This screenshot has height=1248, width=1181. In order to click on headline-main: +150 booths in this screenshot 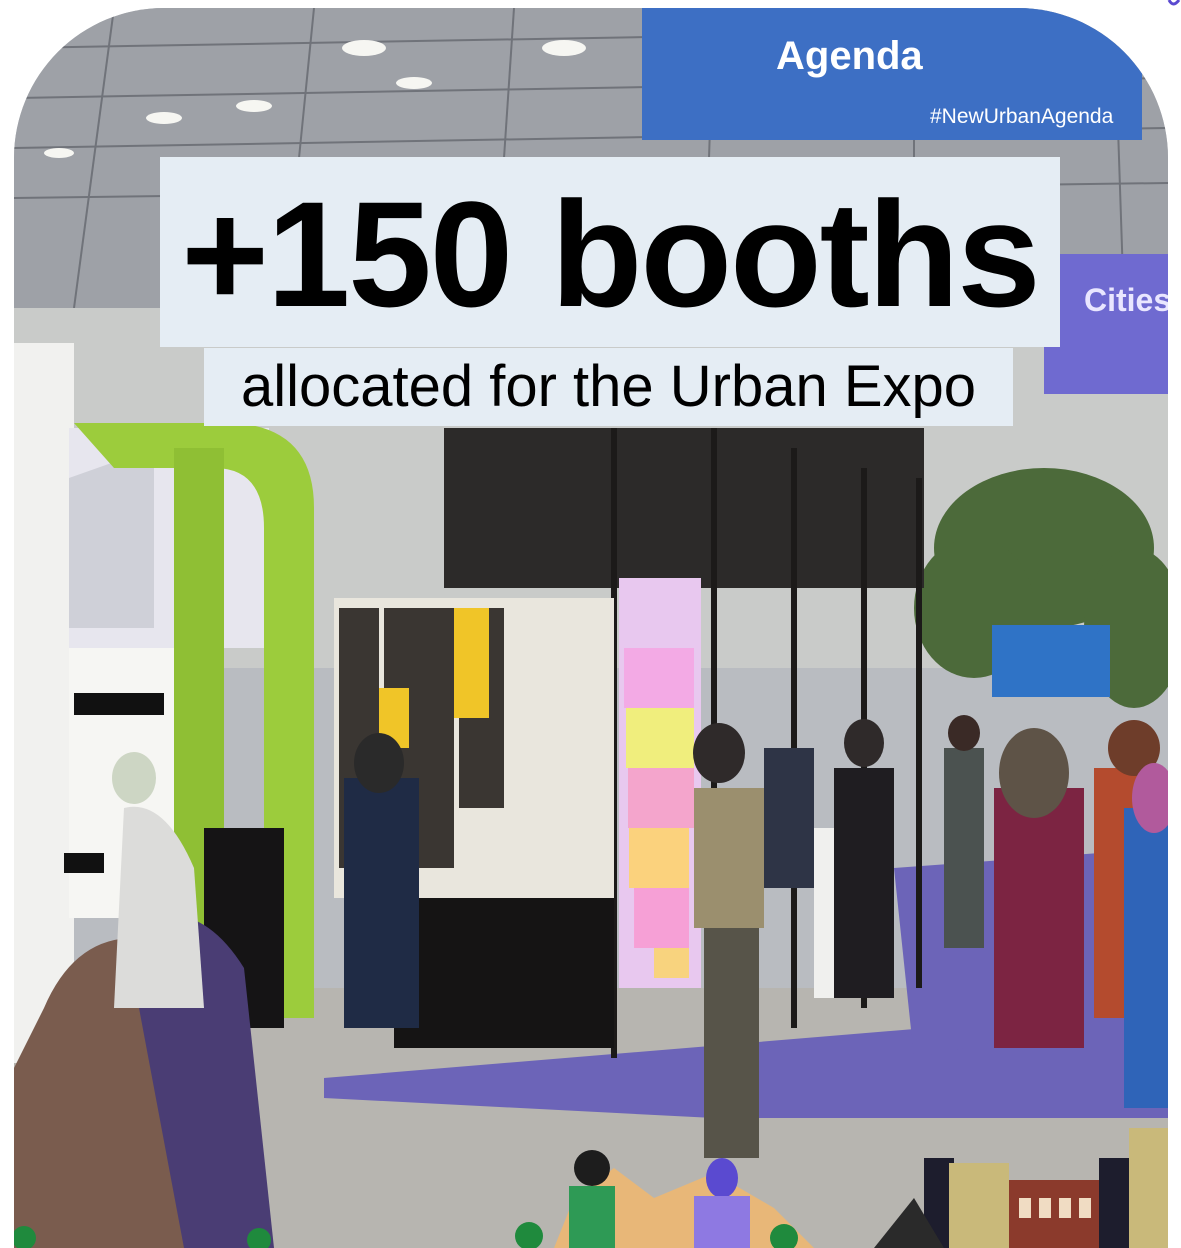, I will do `click(610, 254)`.